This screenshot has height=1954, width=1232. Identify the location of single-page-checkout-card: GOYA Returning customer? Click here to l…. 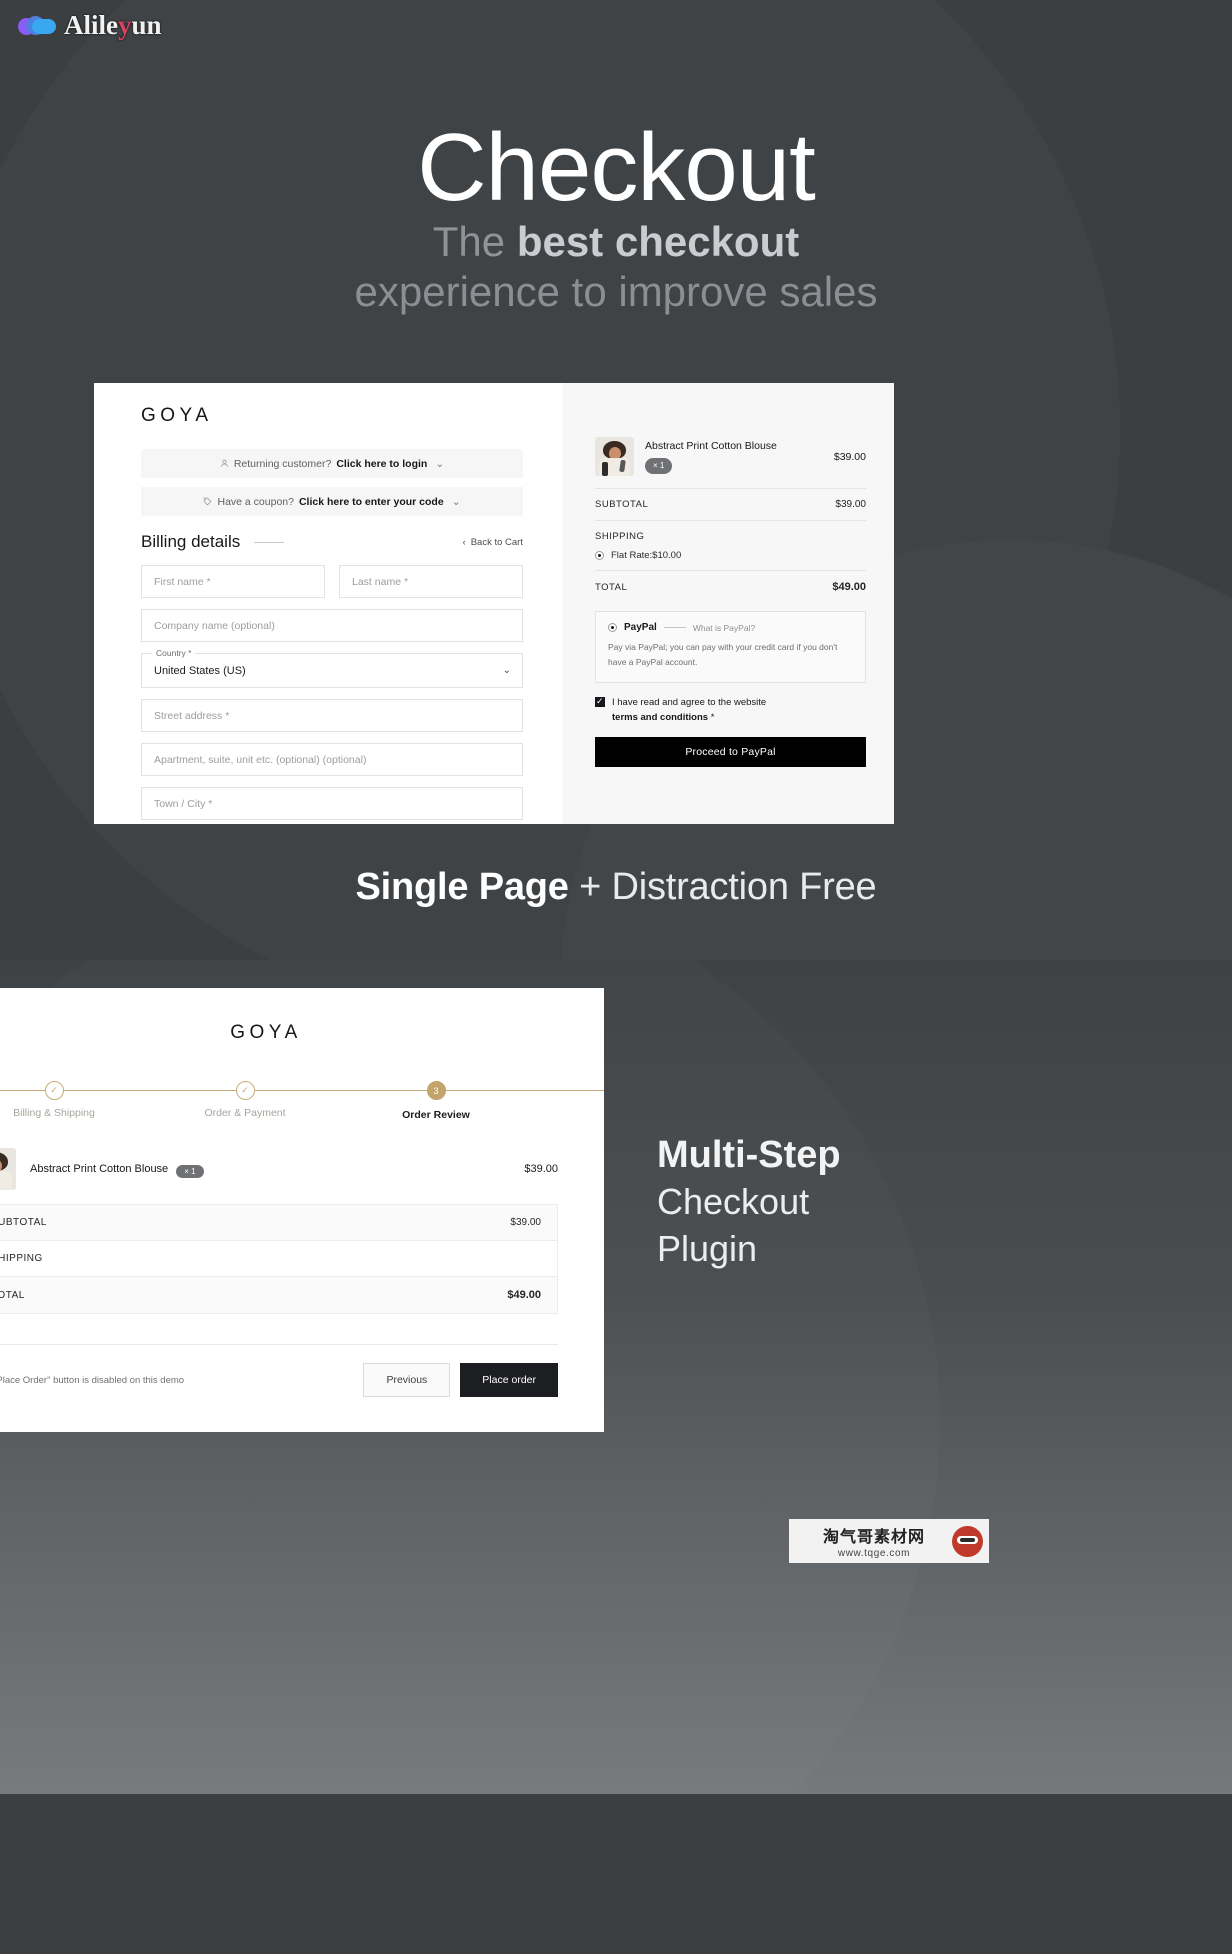
(494, 603).